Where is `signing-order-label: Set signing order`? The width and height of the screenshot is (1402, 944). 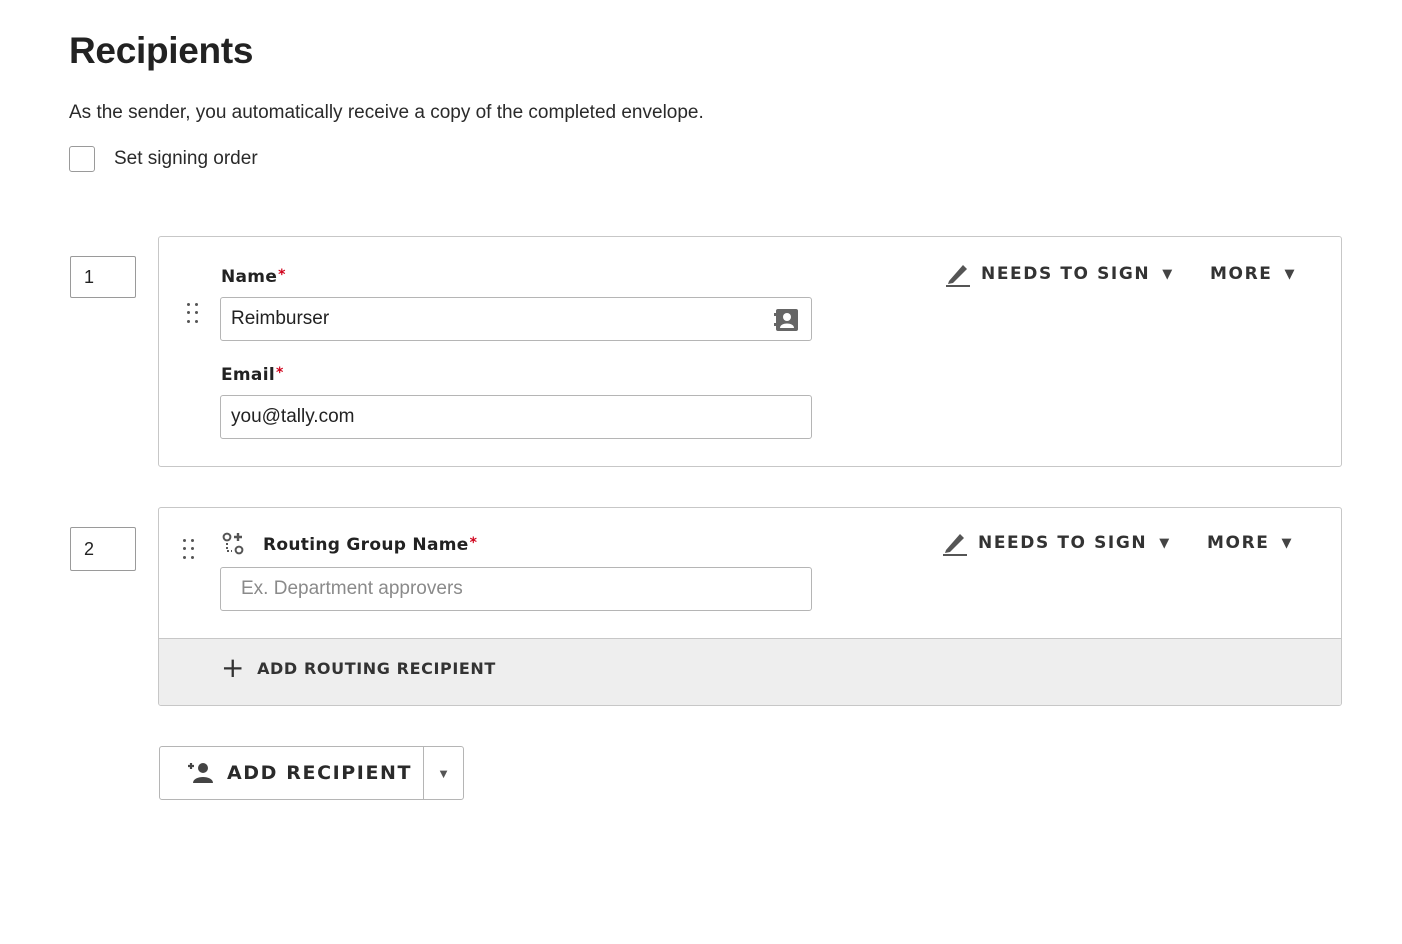 signing-order-label: Set signing order is located at coordinates (186, 158).